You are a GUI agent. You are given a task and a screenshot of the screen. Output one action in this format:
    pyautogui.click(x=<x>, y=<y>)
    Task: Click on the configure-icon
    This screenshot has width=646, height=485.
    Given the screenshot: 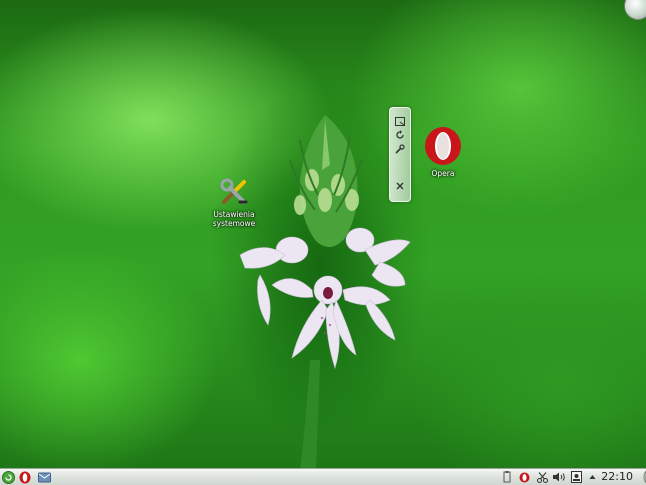 What is the action you would take?
    pyautogui.click(x=400, y=149)
    